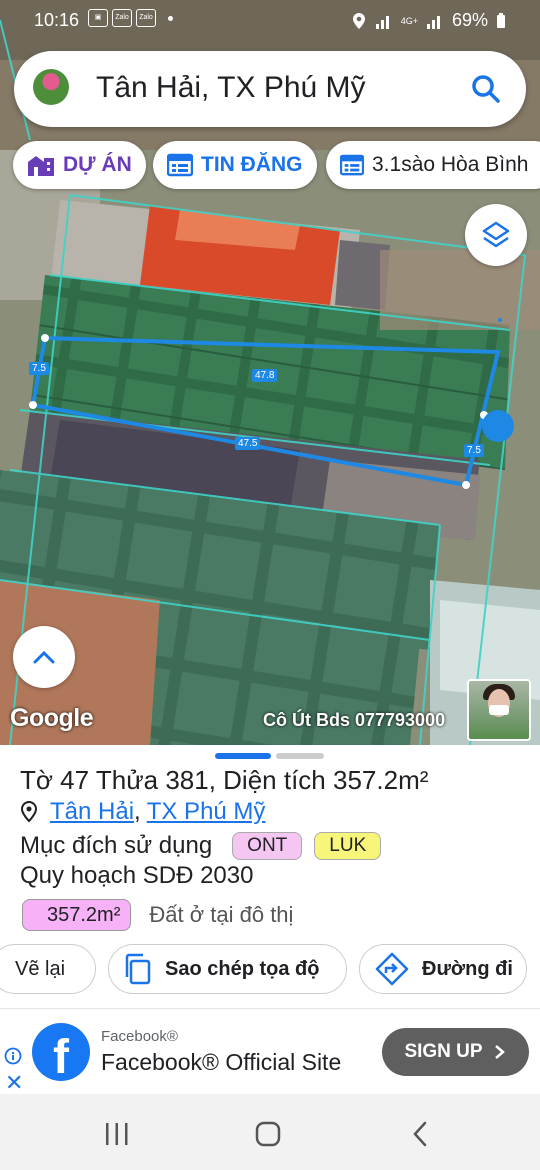 The width and height of the screenshot is (540, 1170). Describe the element at coordinates (443, 1051) in the screenshot. I see `ad-cta-label: SIGN UP` at that location.